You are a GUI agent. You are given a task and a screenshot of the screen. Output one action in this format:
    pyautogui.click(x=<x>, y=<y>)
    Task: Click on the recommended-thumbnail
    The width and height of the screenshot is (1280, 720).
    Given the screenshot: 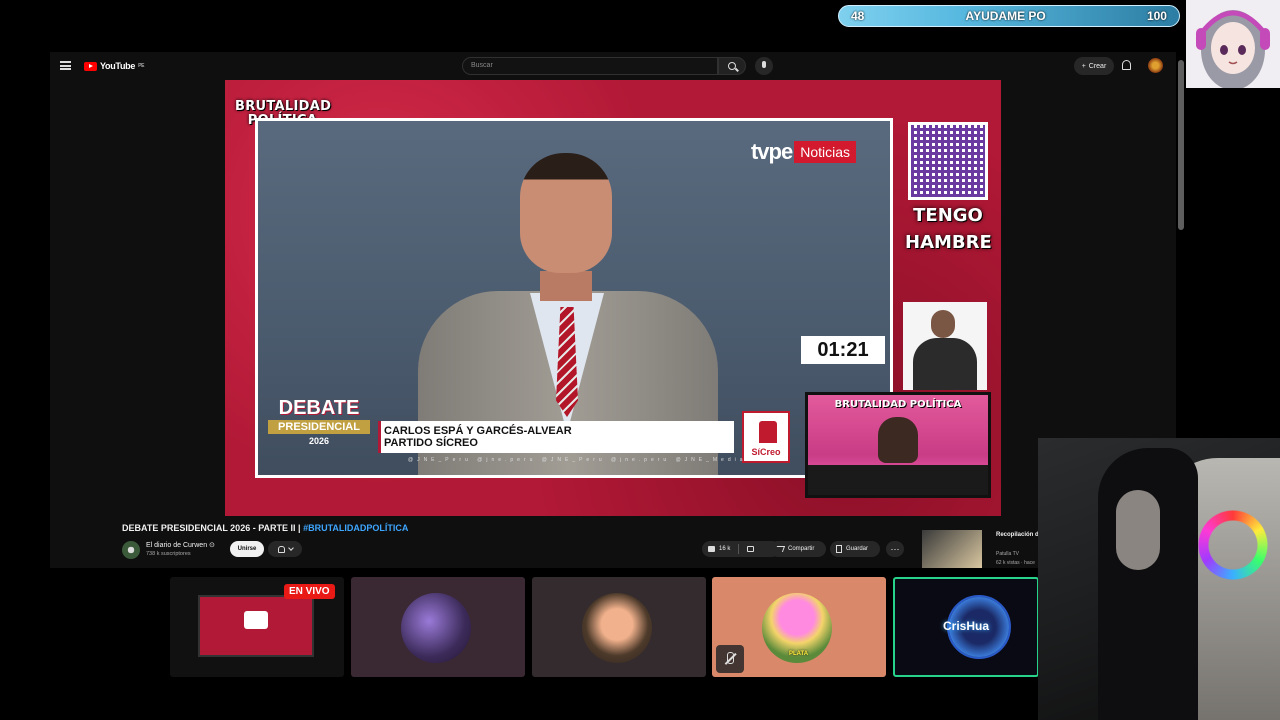 What is the action you would take?
    pyautogui.click(x=952, y=549)
    